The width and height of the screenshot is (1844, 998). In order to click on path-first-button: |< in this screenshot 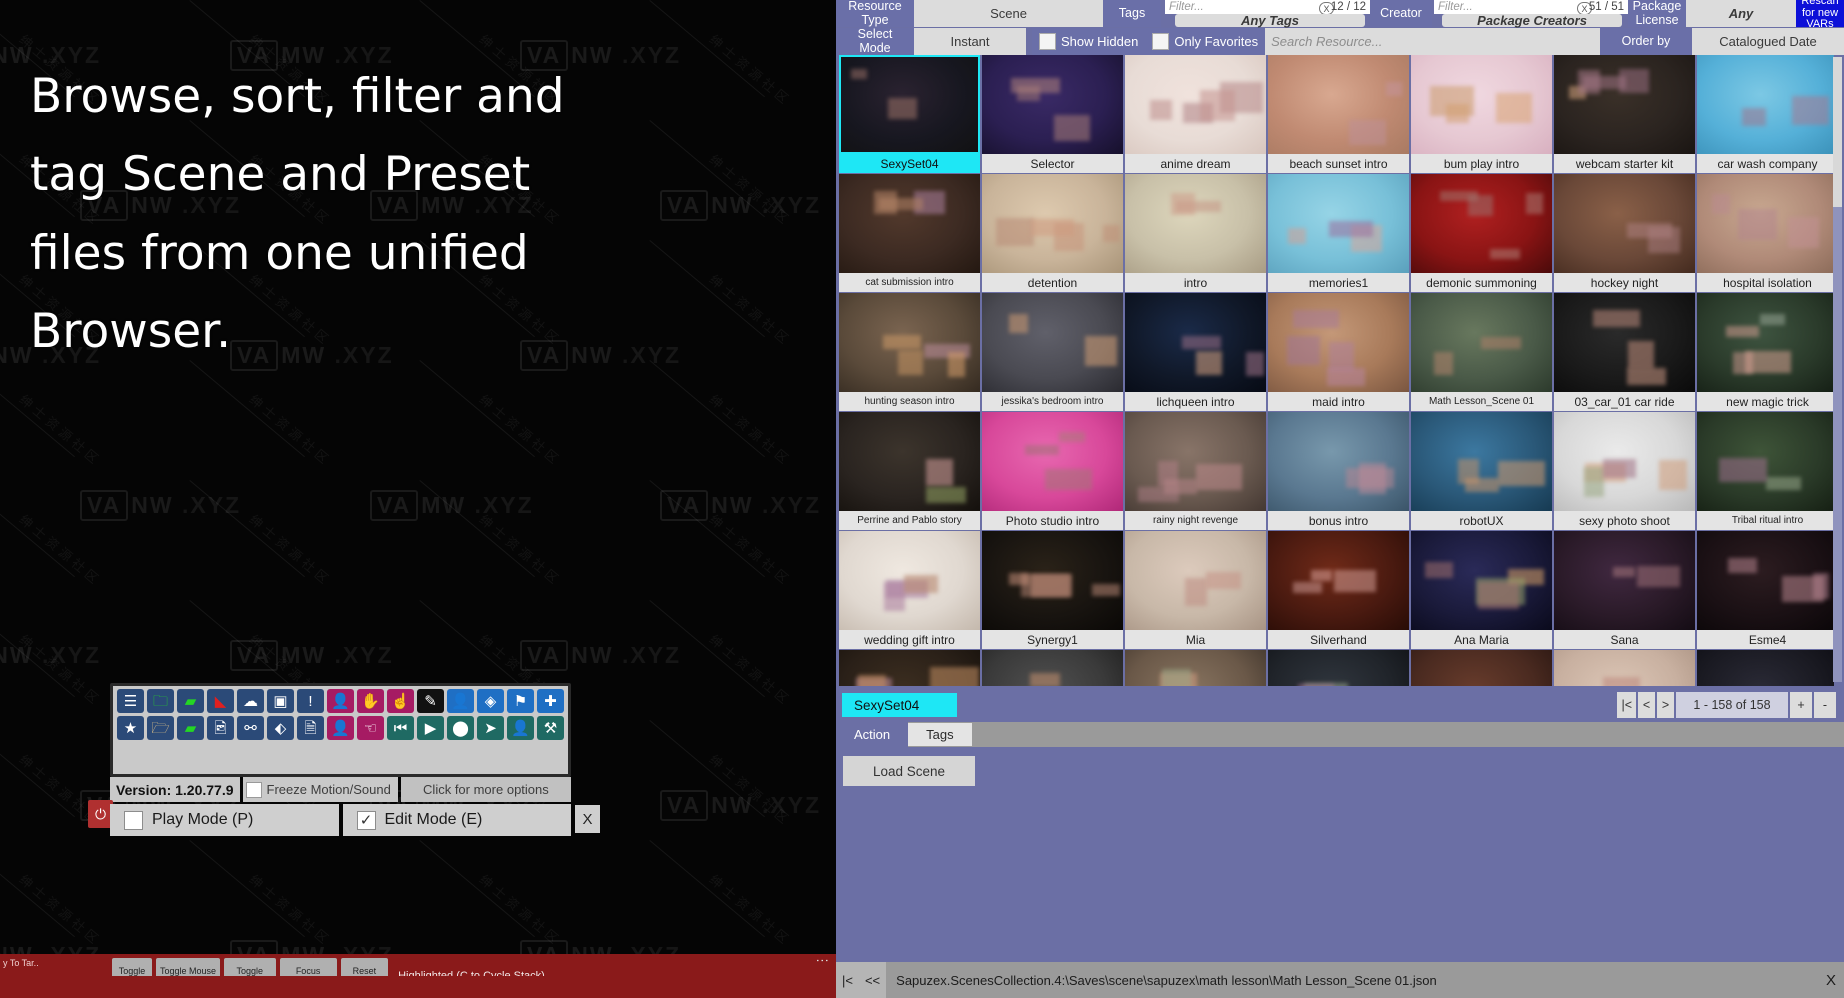, I will do `click(847, 980)`.